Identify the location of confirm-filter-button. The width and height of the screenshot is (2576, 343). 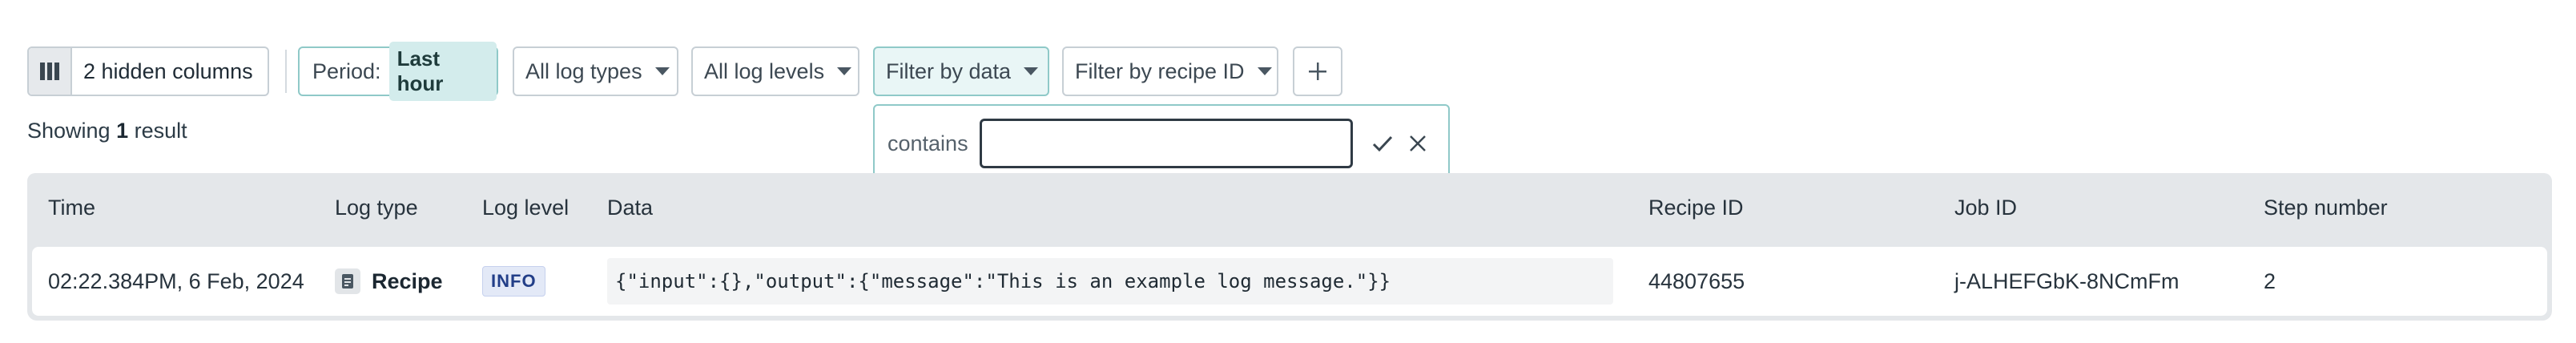
(1383, 143).